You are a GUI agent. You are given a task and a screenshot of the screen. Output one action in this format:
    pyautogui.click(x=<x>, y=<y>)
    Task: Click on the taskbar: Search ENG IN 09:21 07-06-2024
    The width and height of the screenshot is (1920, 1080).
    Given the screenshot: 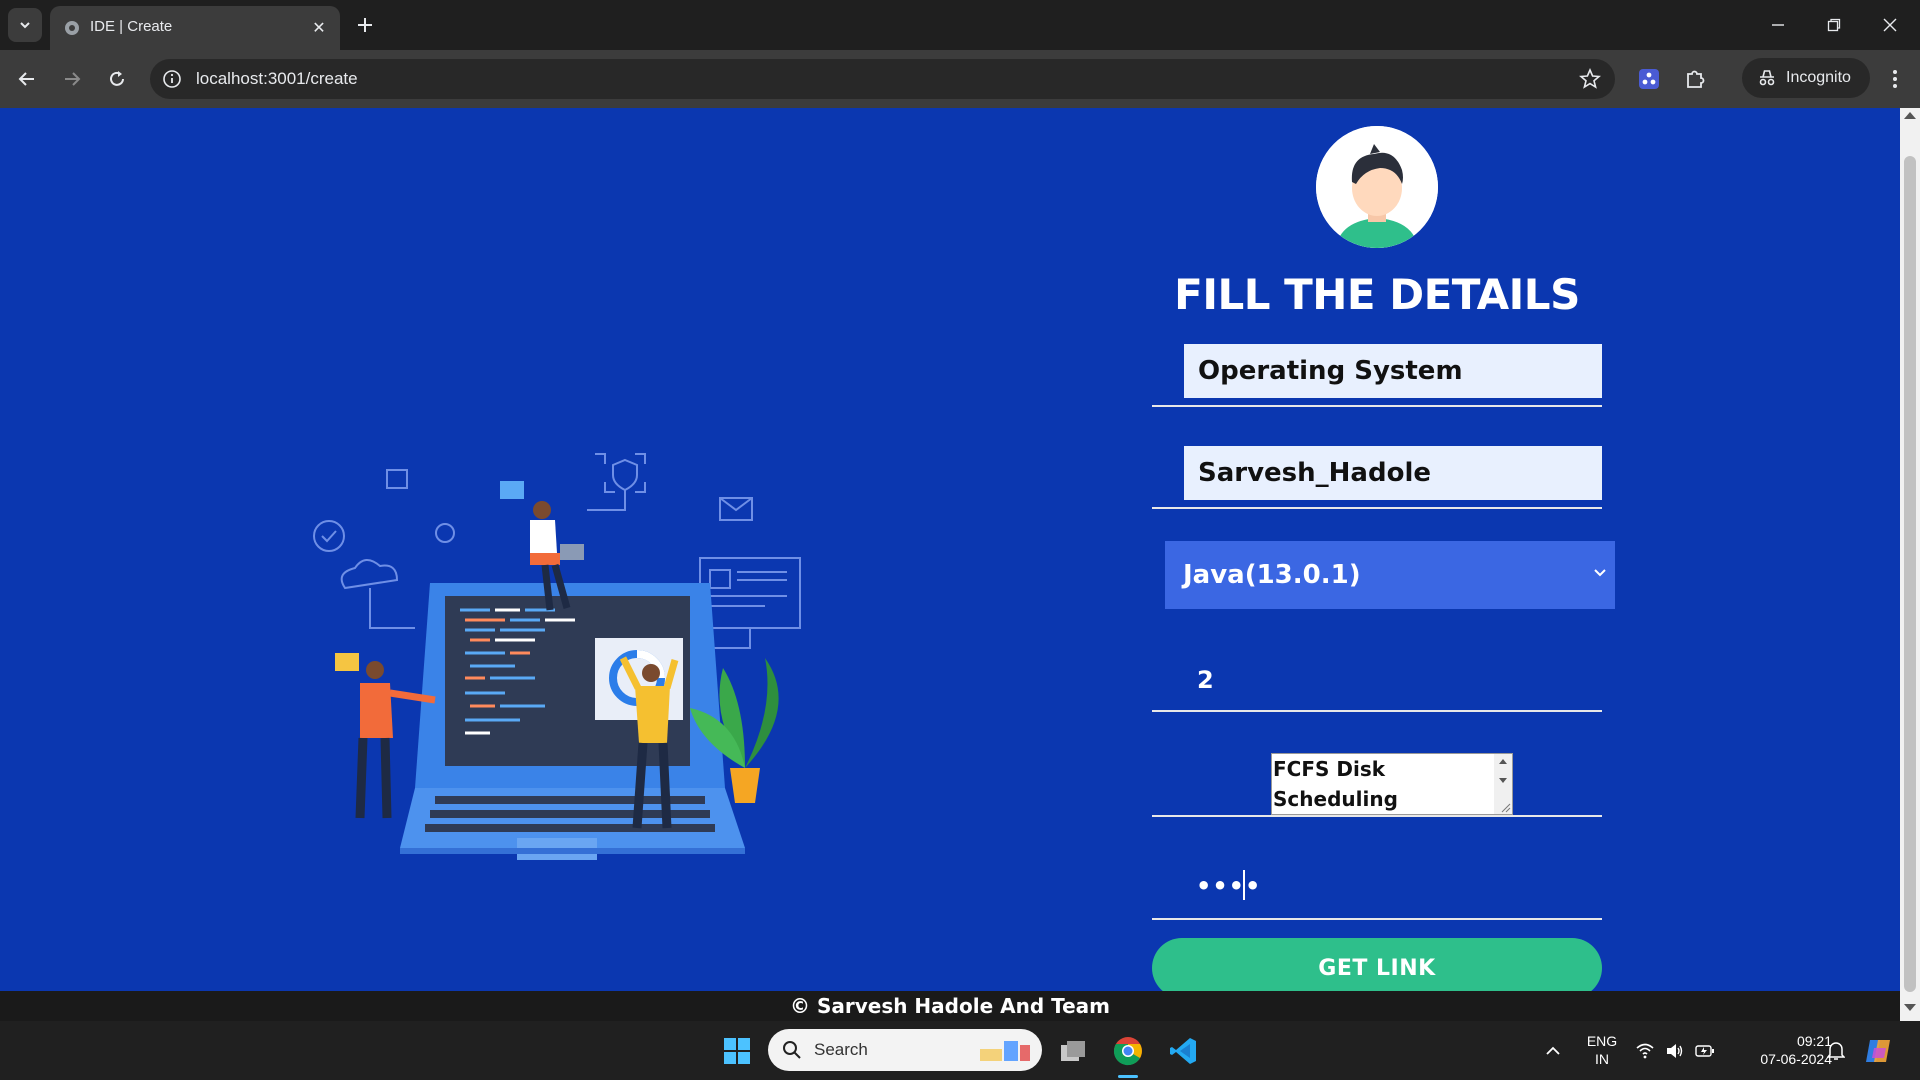 What is the action you would take?
    pyautogui.click(x=960, y=1050)
    